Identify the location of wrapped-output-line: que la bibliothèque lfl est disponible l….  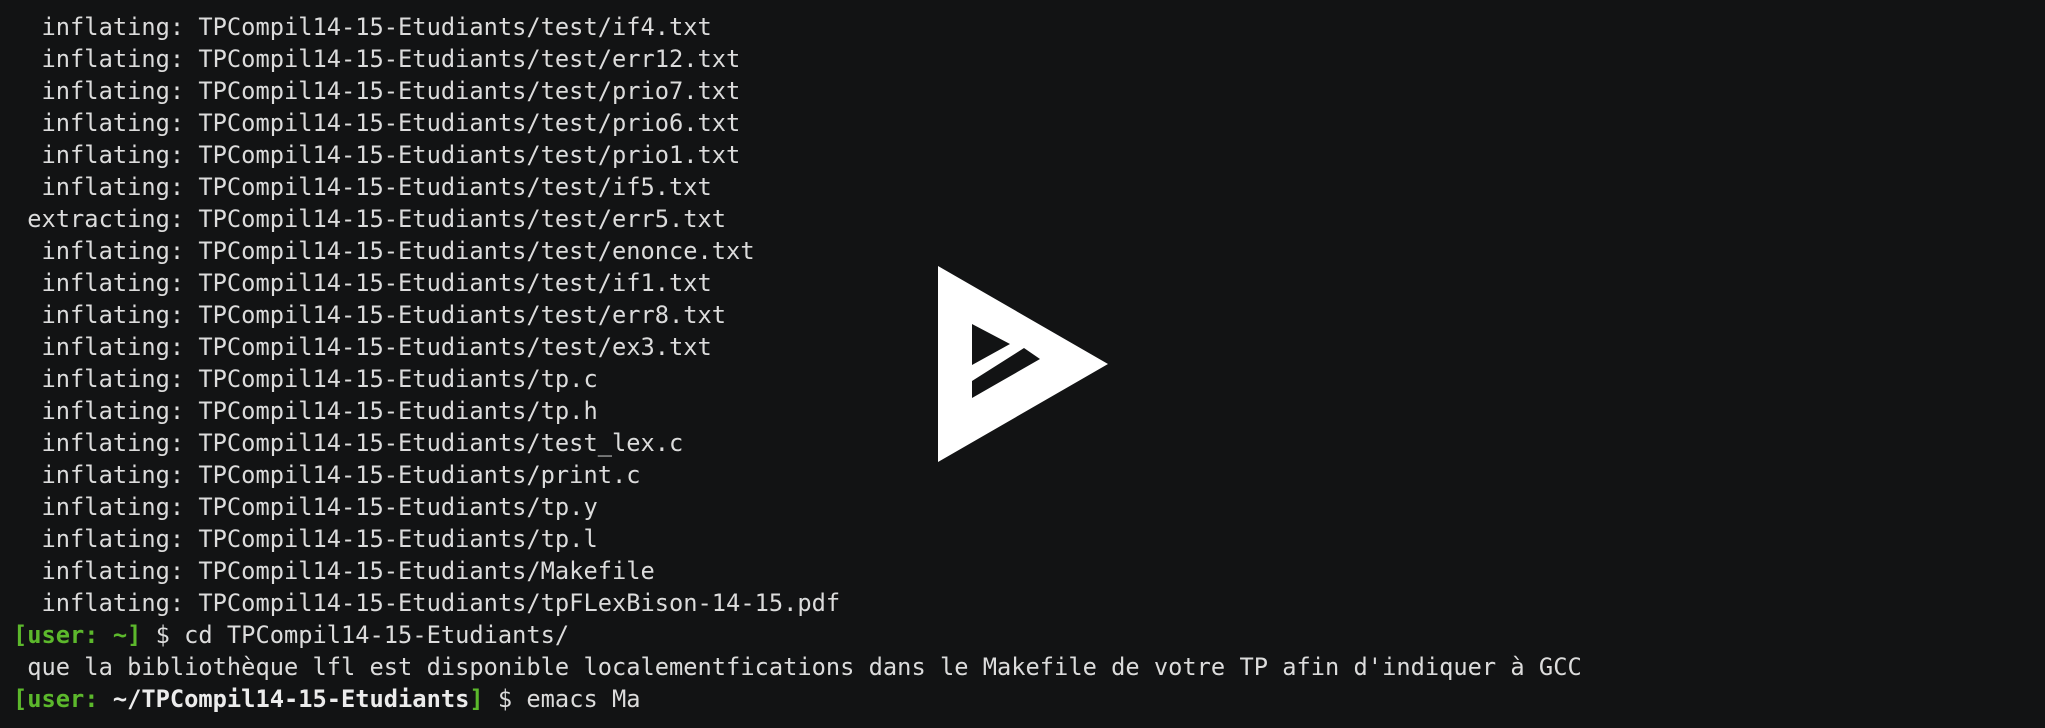
(797, 667).